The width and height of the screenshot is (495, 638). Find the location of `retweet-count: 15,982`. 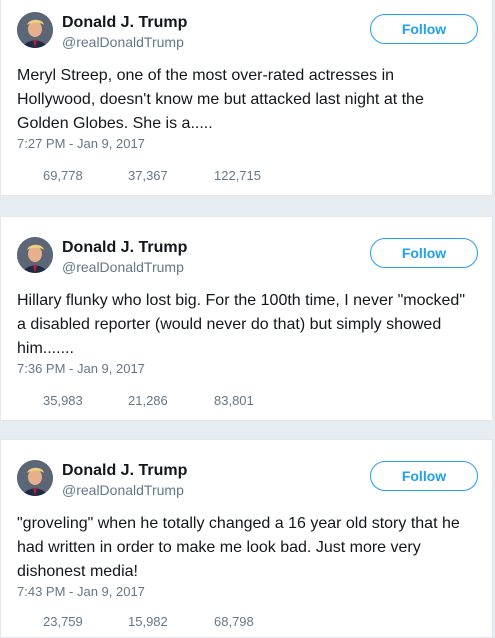

retweet-count: 15,982 is located at coordinates (148, 621).